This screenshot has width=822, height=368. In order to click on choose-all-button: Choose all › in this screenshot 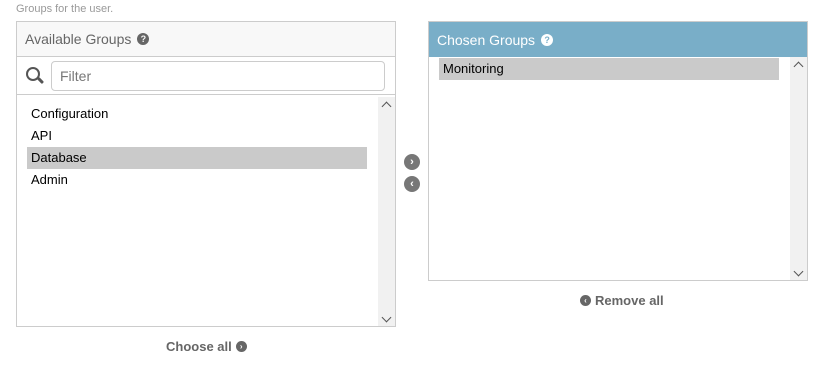, I will do `click(206, 346)`.